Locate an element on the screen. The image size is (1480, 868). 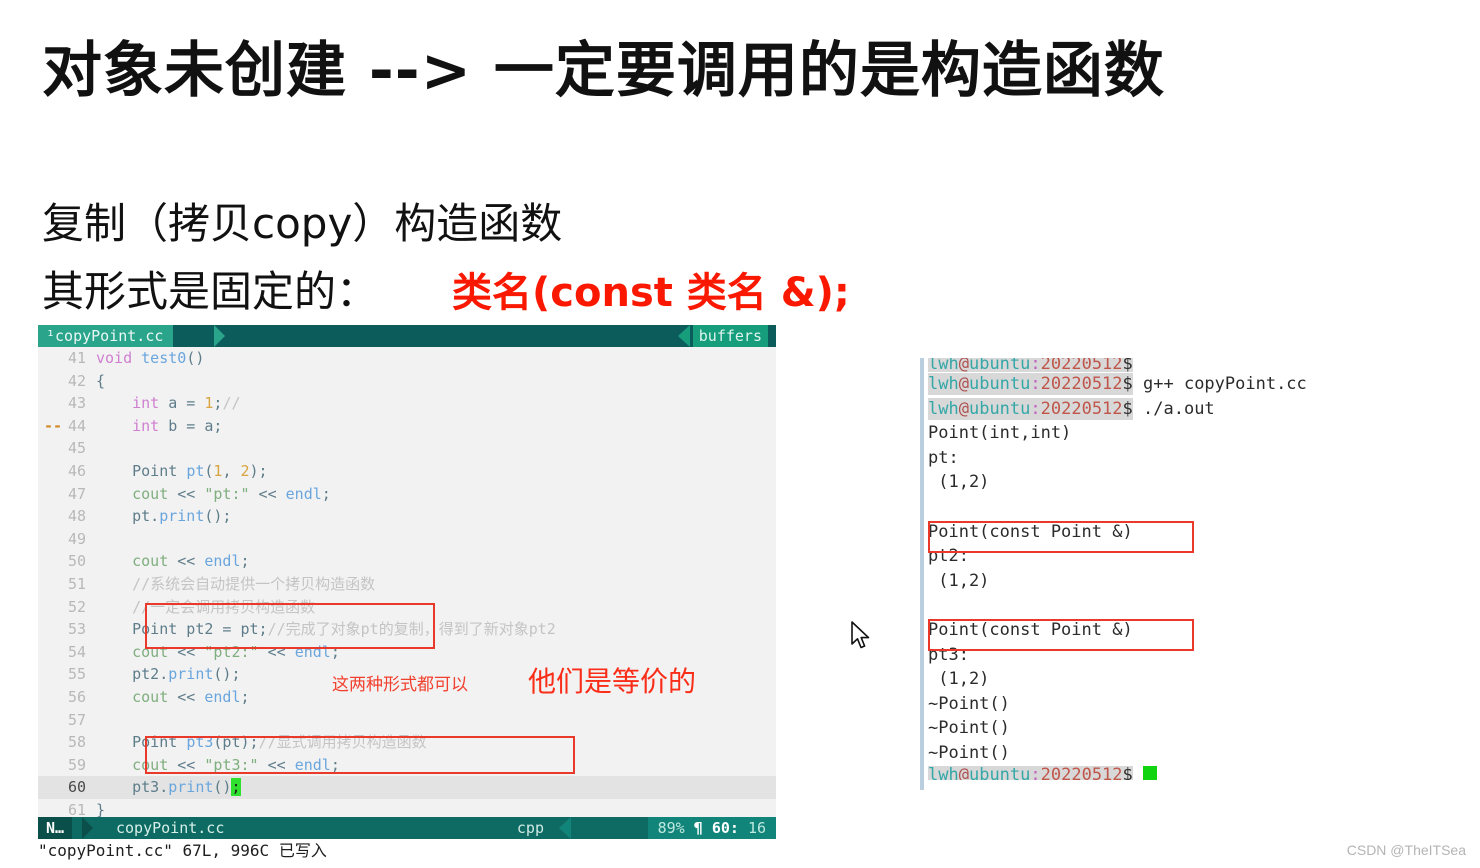
code-text: Point pt(1, 2); is located at coordinates (182, 470).